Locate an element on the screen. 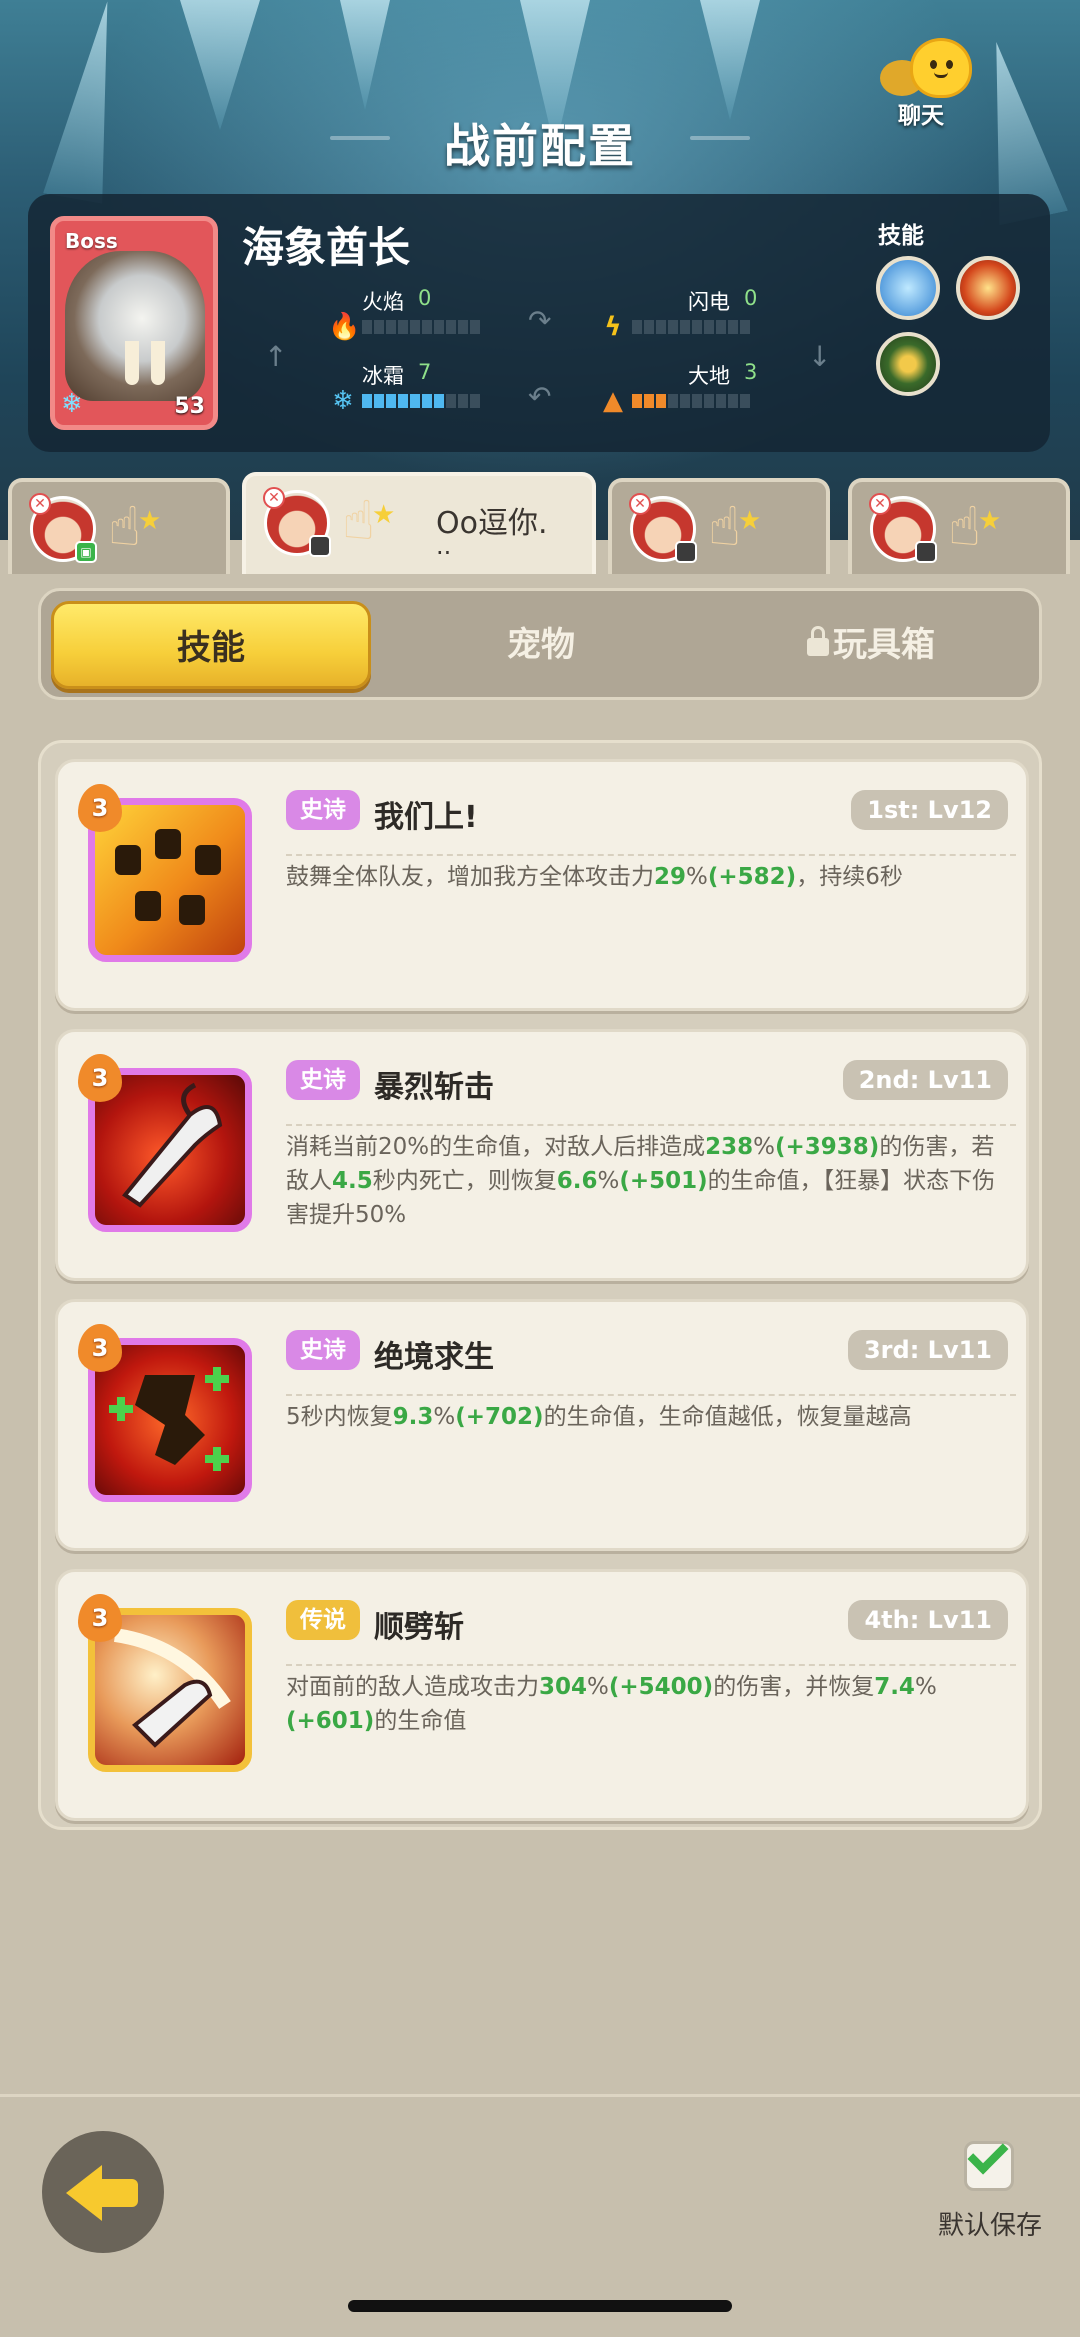 The image size is (1080, 2337). element-frost: 冰霜 7 ❄ is located at coordinates (478, 390).